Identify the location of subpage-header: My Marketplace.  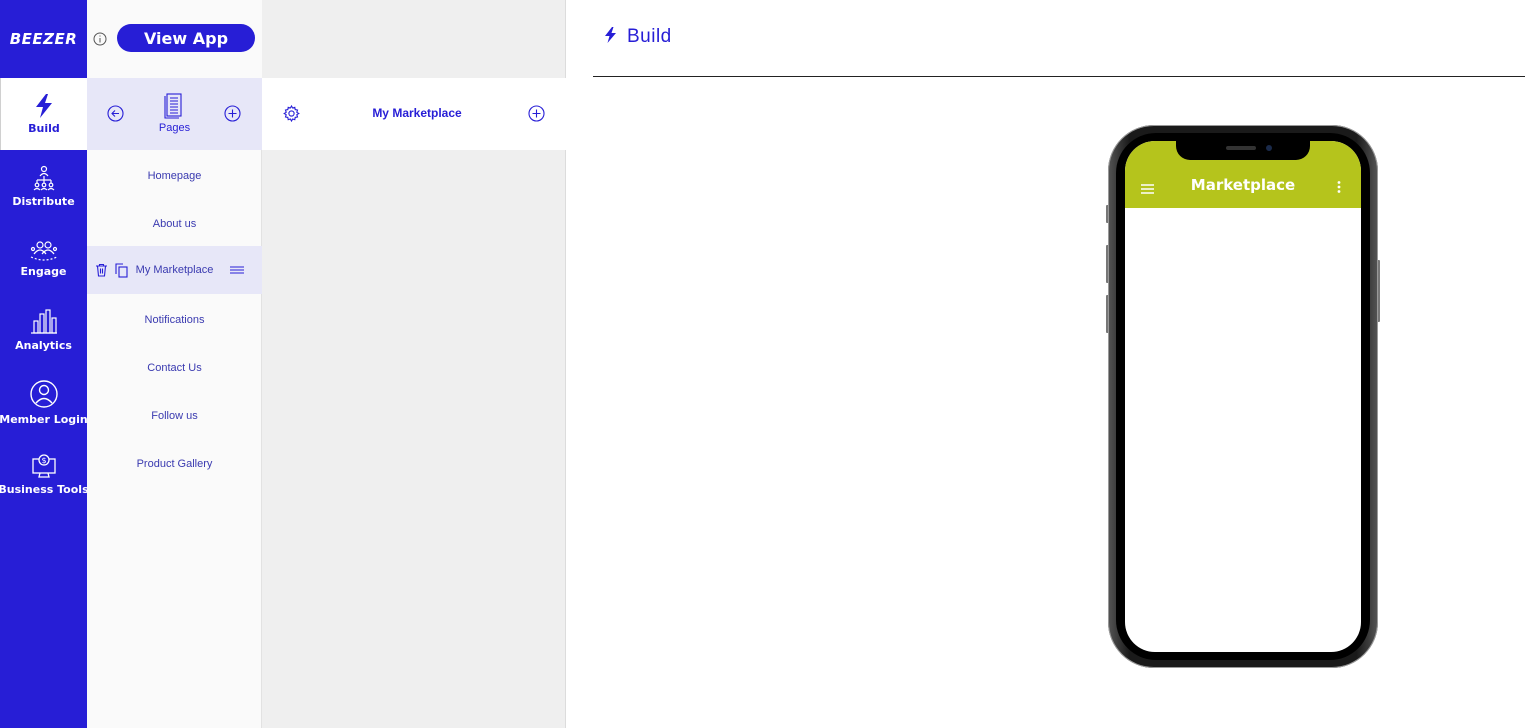
(414, 114).